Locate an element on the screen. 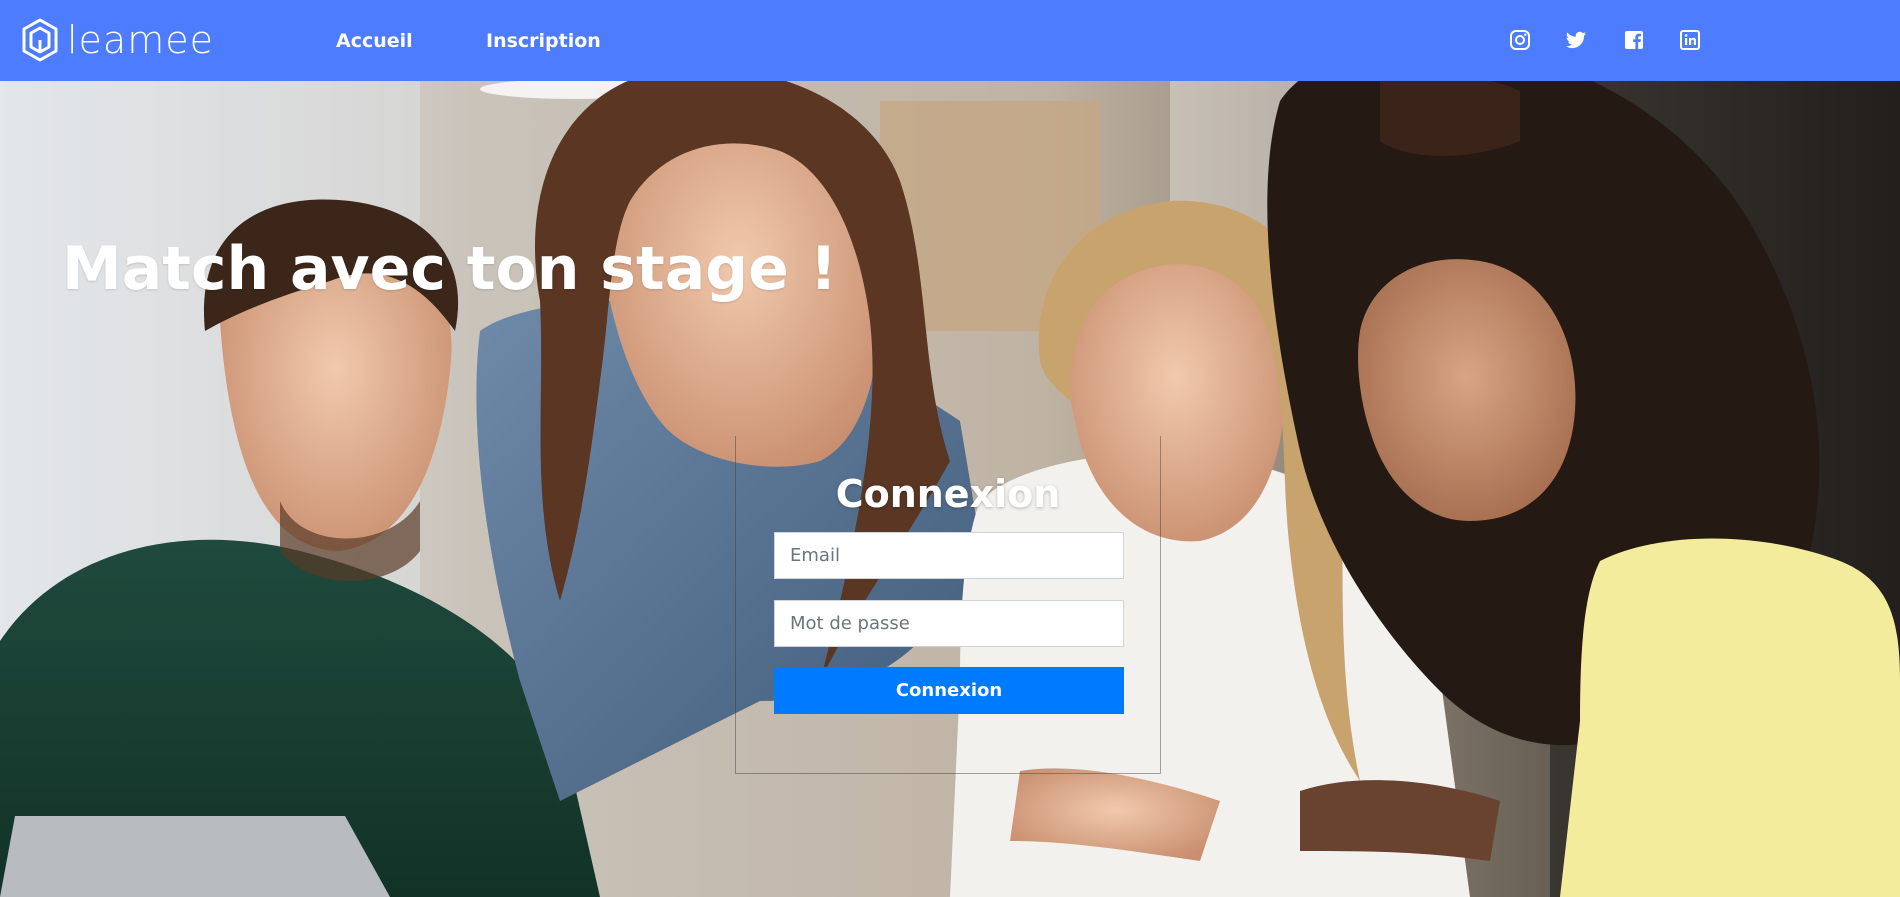  login-title: Connexion is located at coordinates (948, 494).